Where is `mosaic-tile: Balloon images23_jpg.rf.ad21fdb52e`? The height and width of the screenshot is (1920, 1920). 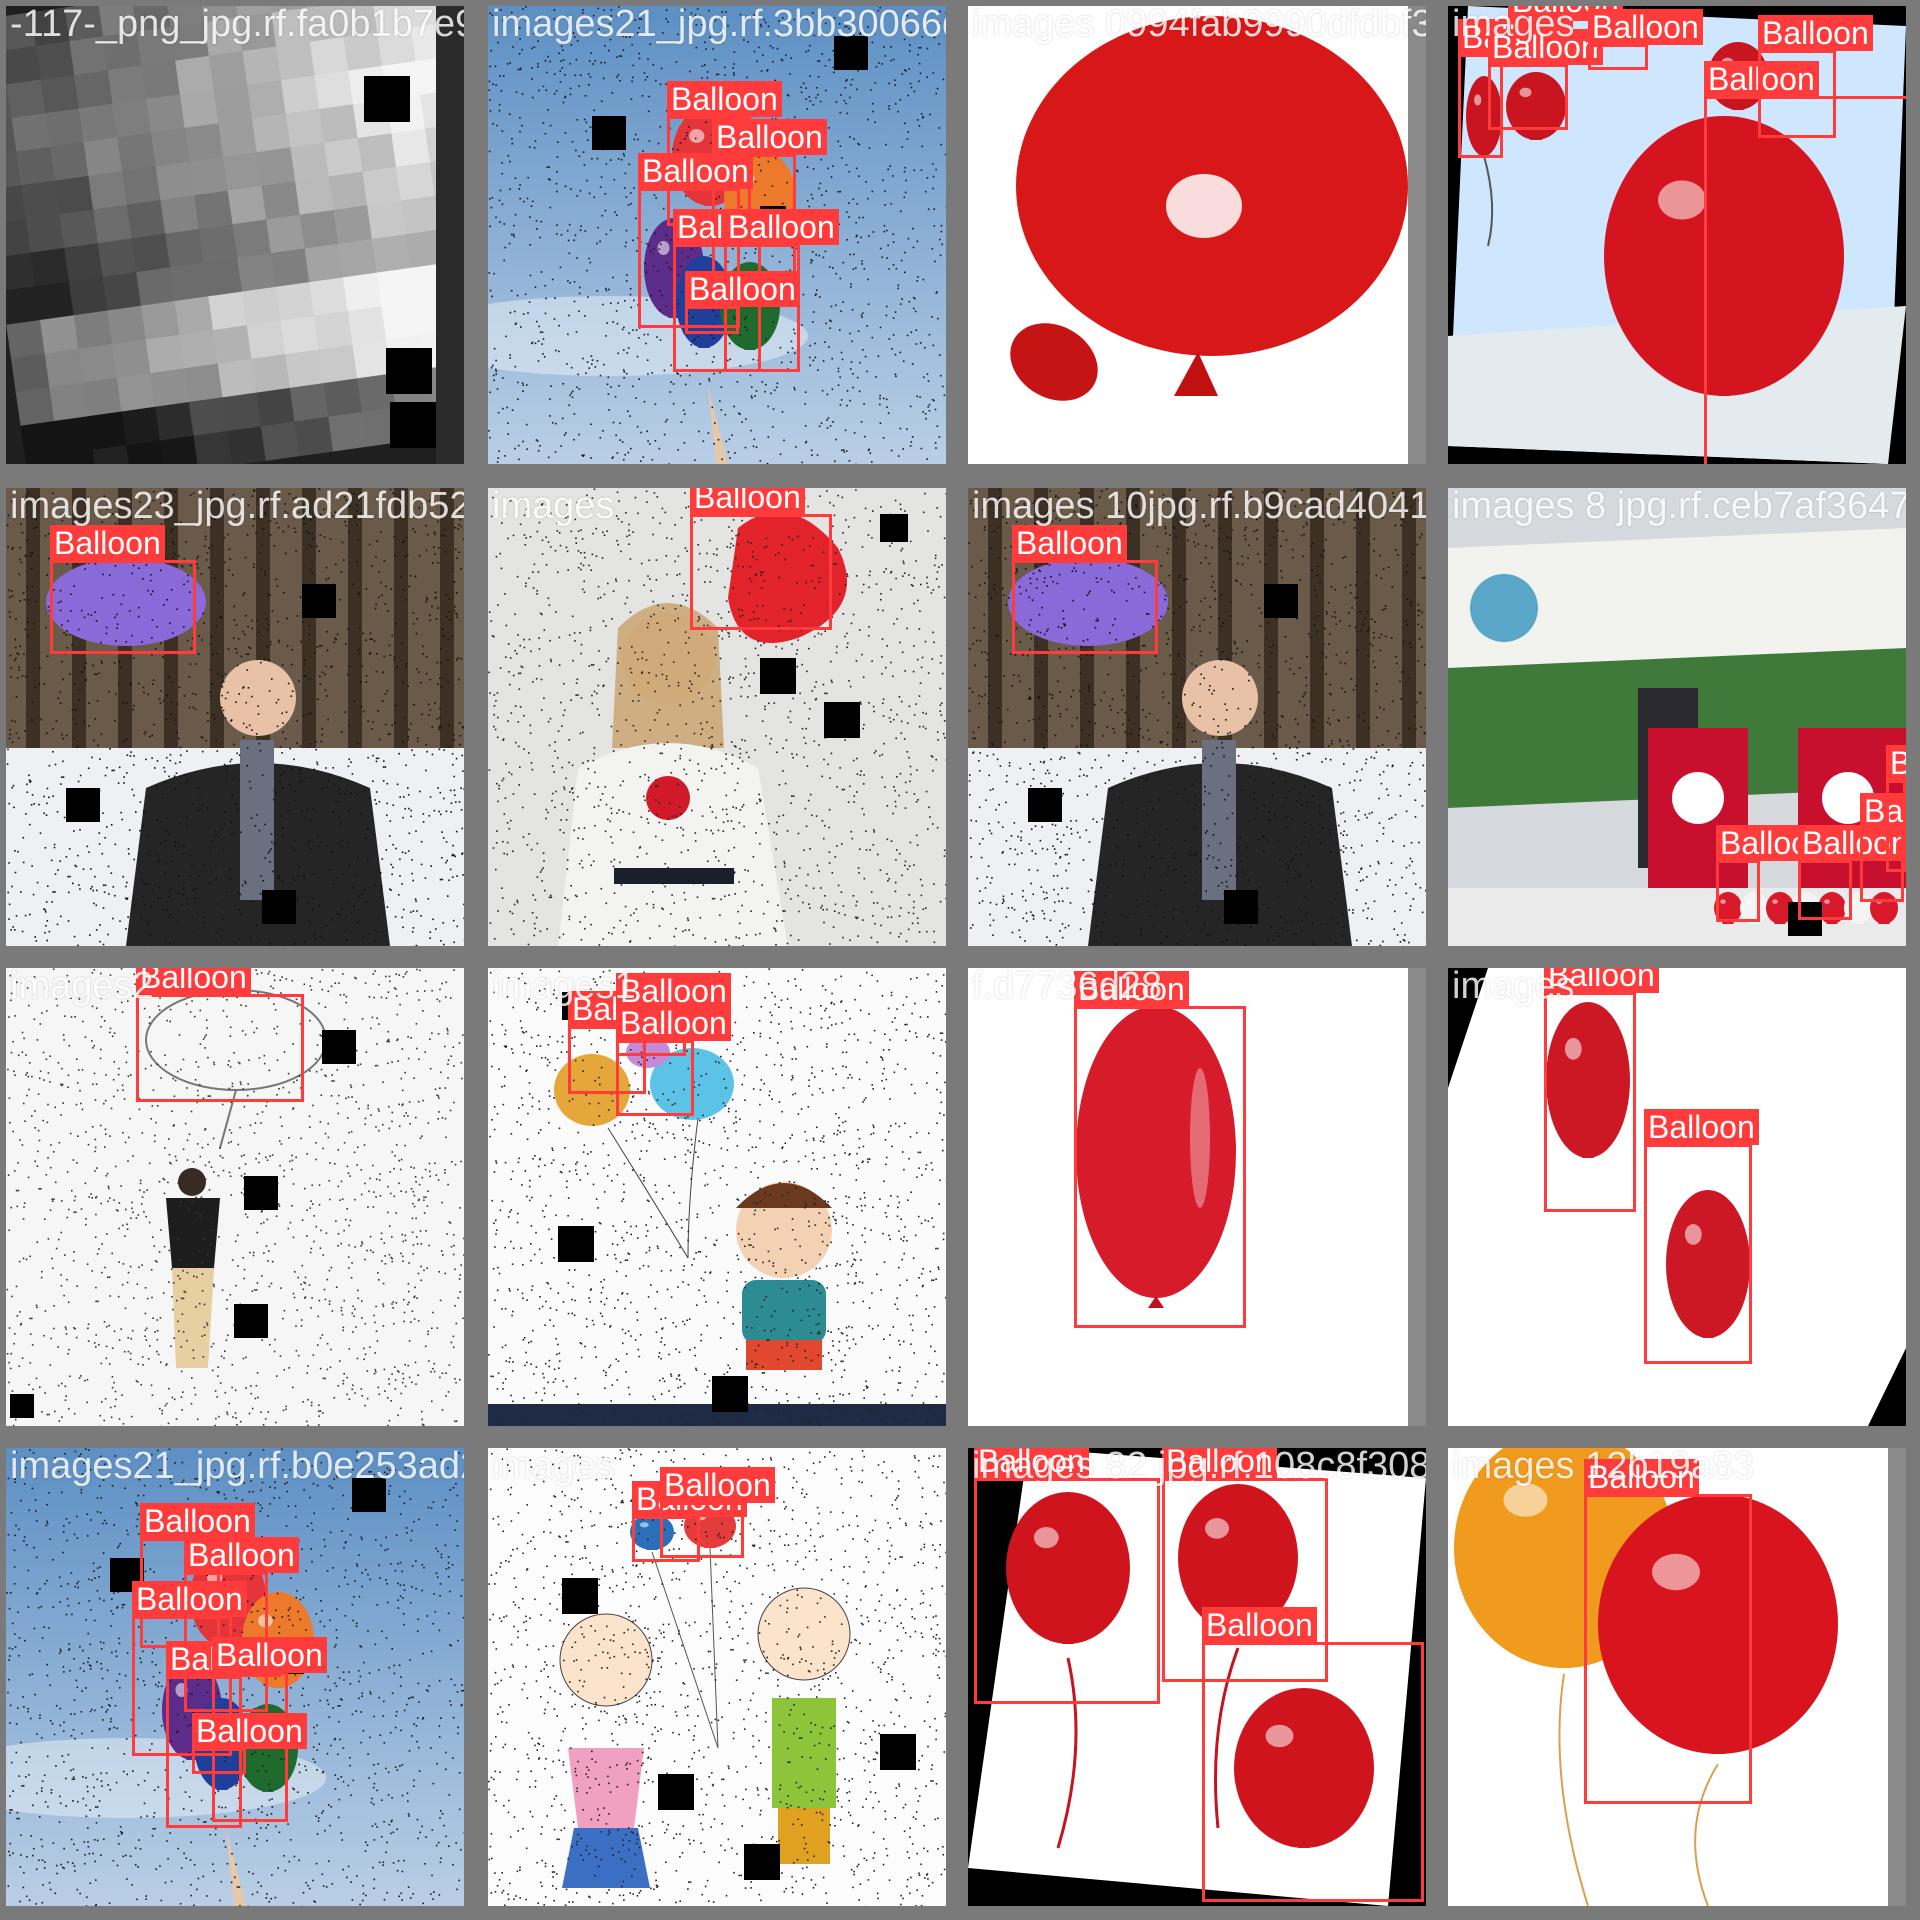 mosaic-tile: Balloon images23_jpg.rf.ad21fdb52e is located at coordinates (235, 717).